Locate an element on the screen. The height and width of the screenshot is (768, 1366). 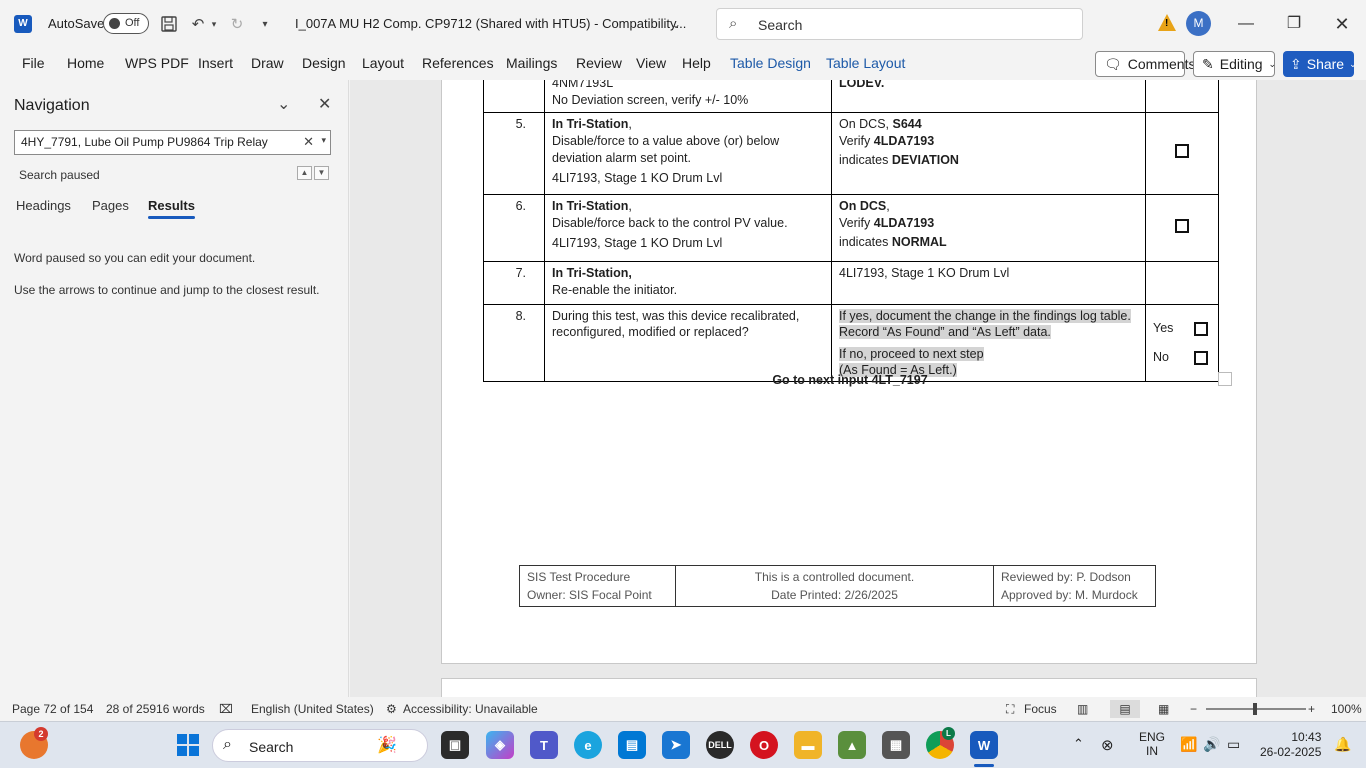
tab-mailings: Mailings is located at coordinates (531, 63).